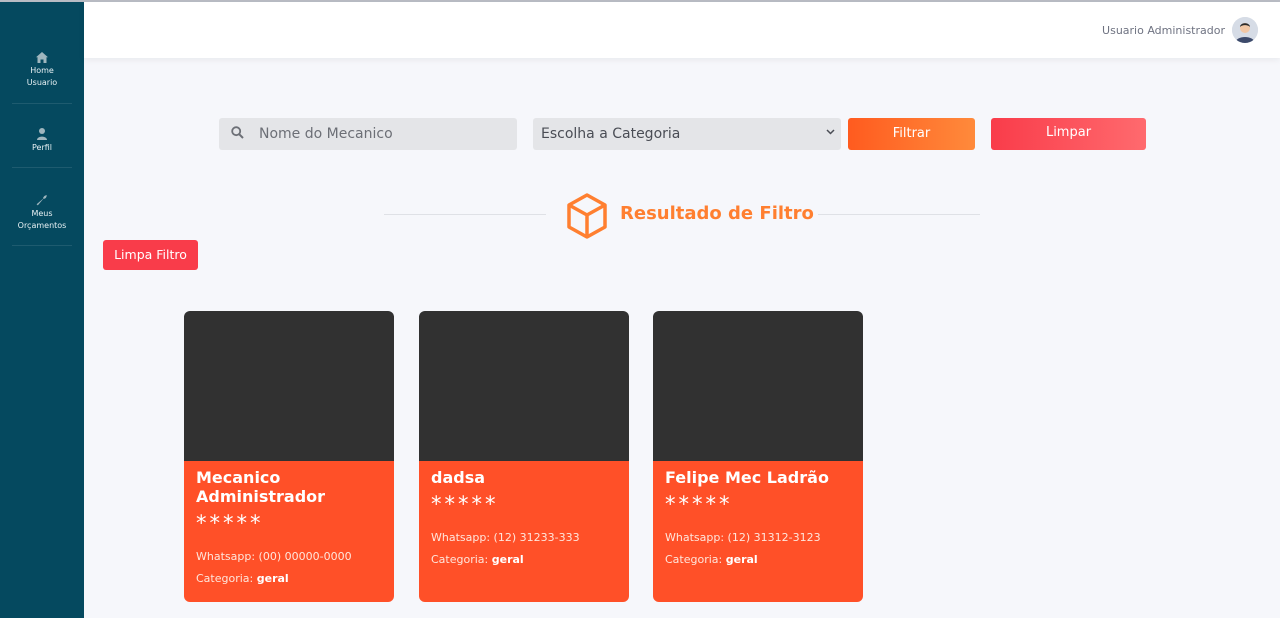  Describe the element at coordinates (587, 216) in the screenshot. I see `box-icon` at that location.